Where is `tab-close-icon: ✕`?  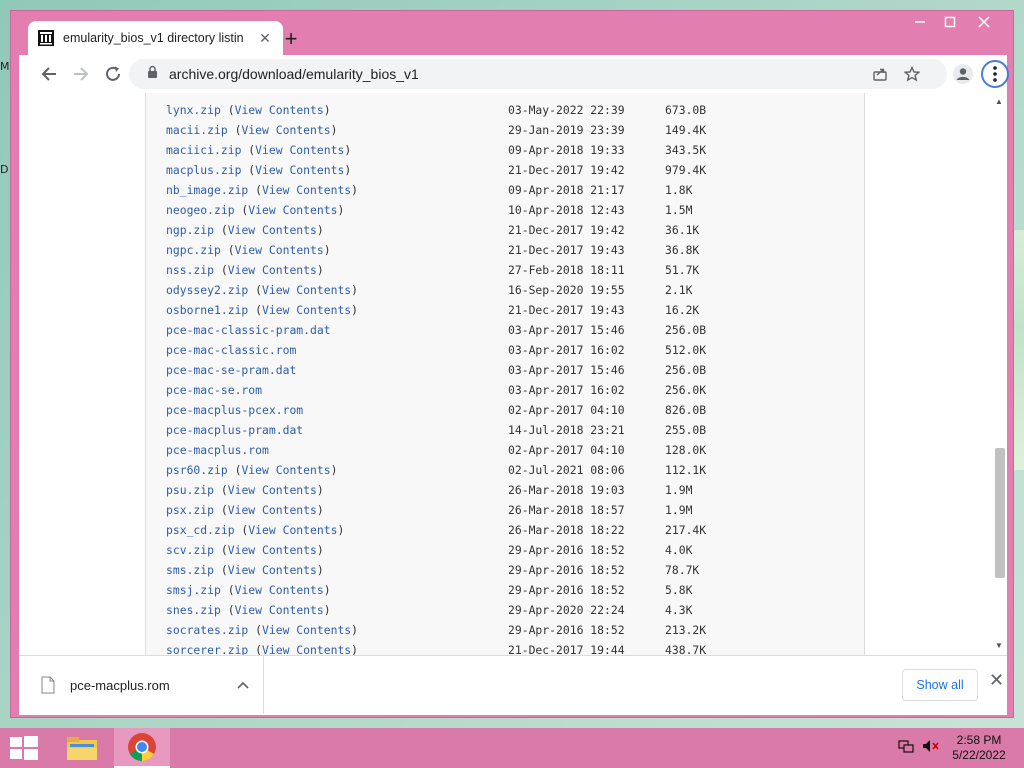
tab-close-icon: ✕ is located at coordinates (265, 38).